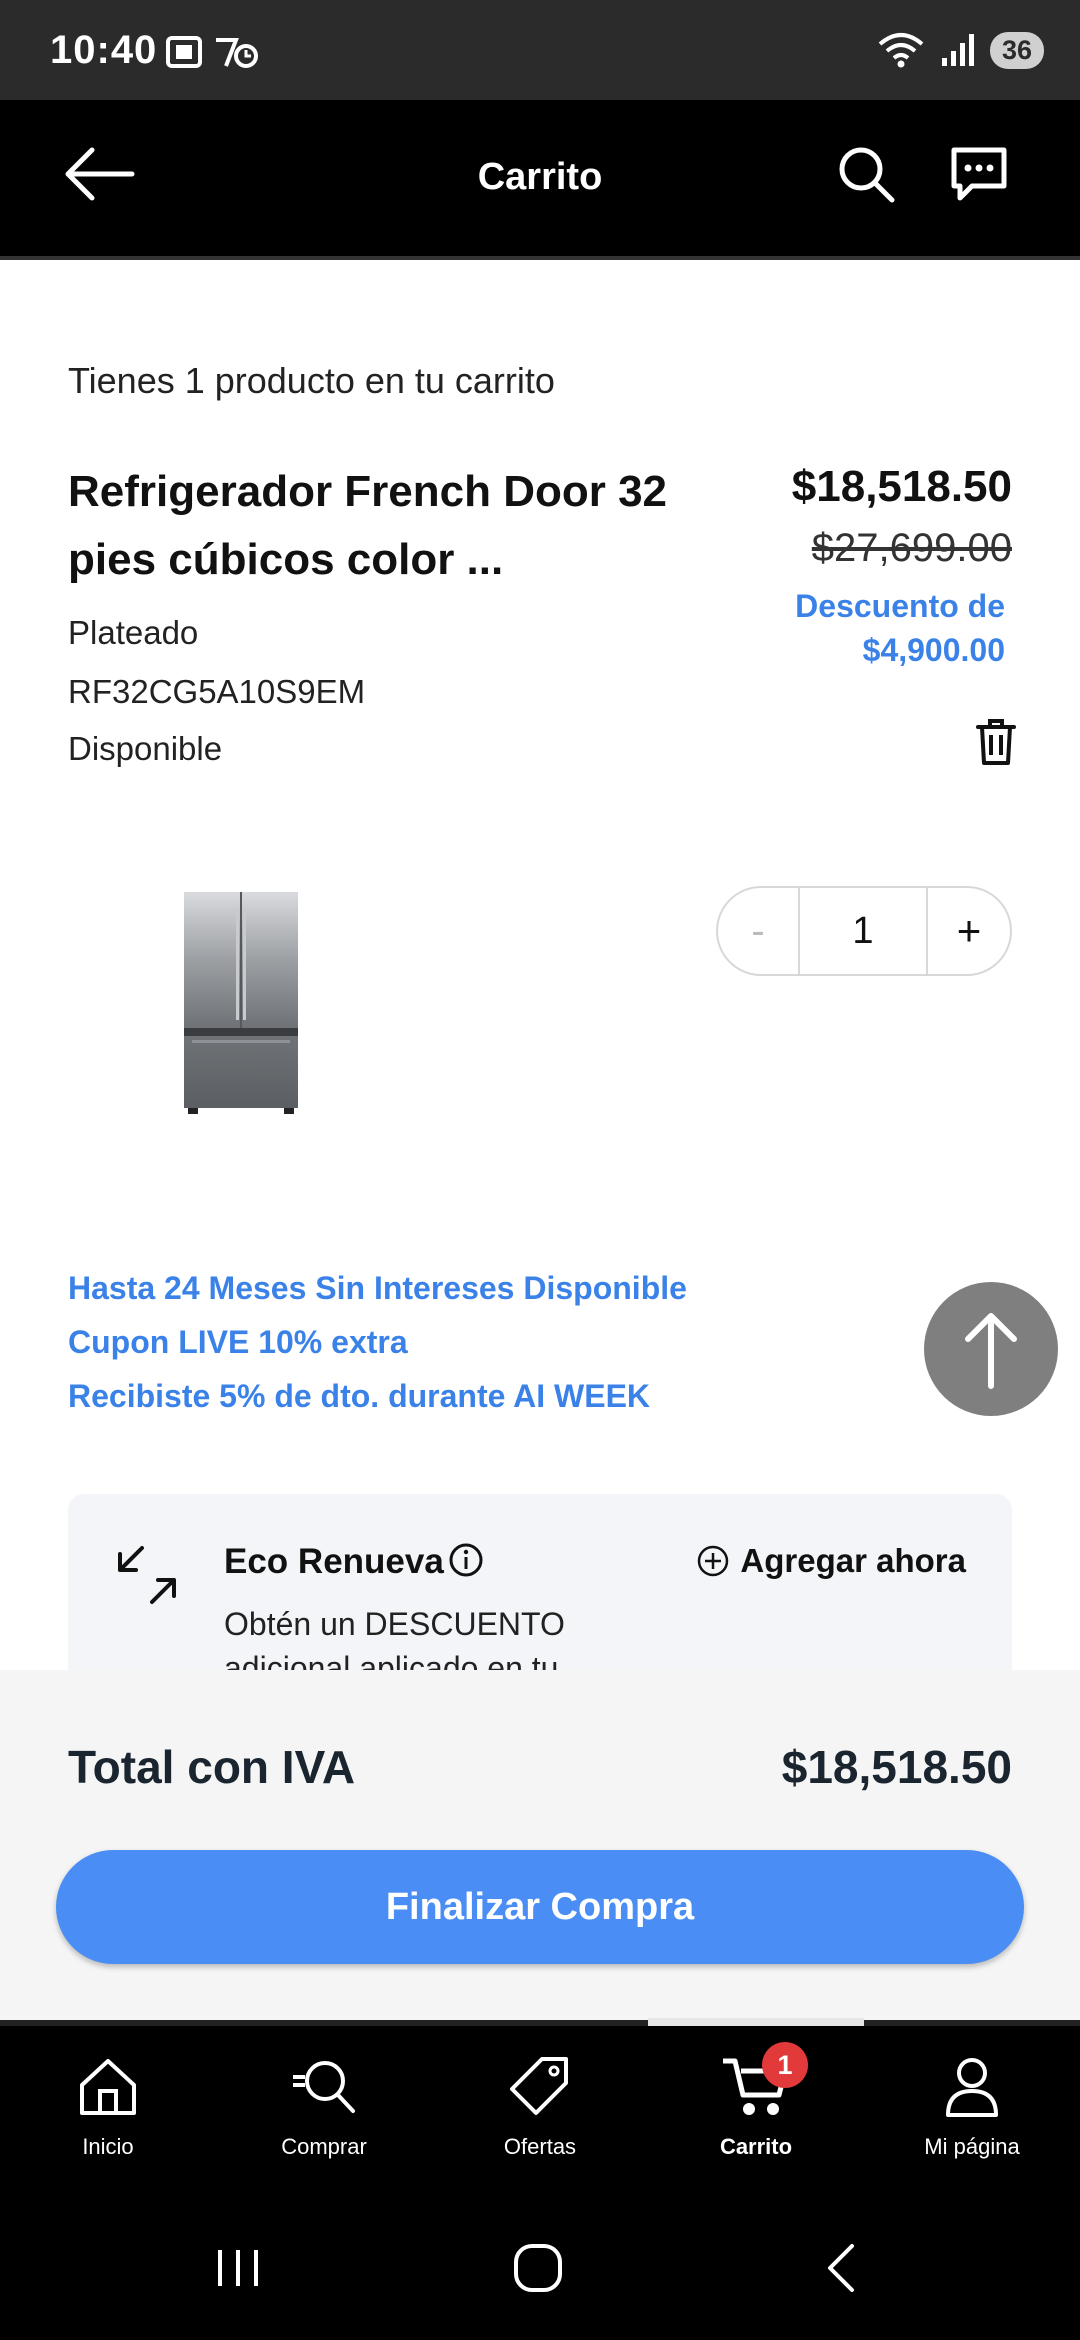  I want to click on nav-active-indicator, so click(756, 2022).